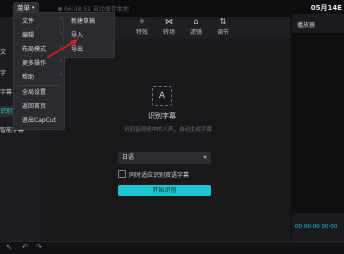 The image size is (344, 254). Describe the element at coordinates (62, 48) in the screenshot. I see `annotation-arrow-icon` at that location.